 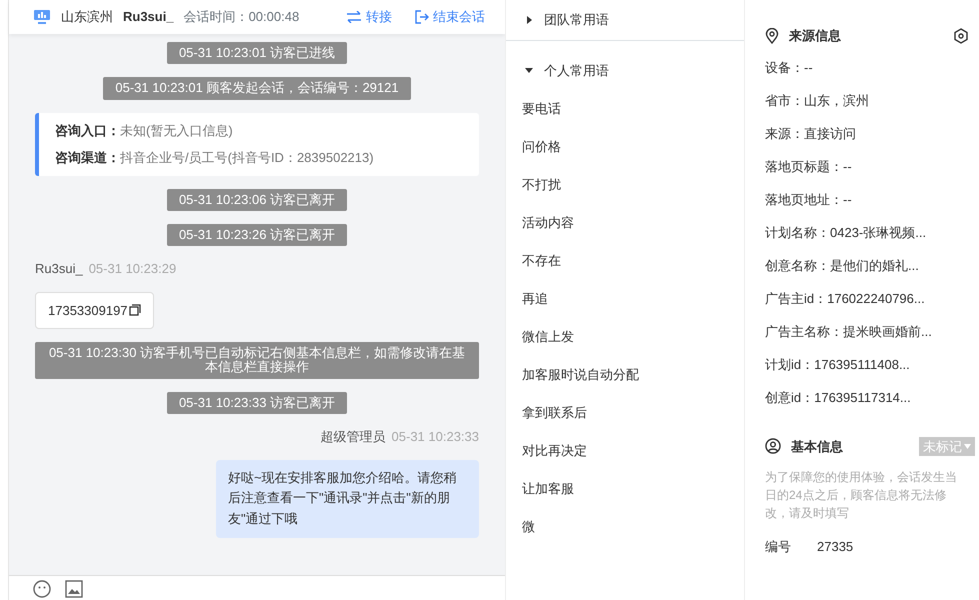 I want to click on info-line: 咨询入口：未知(暂无入口信息), so click(x=144, y=131).